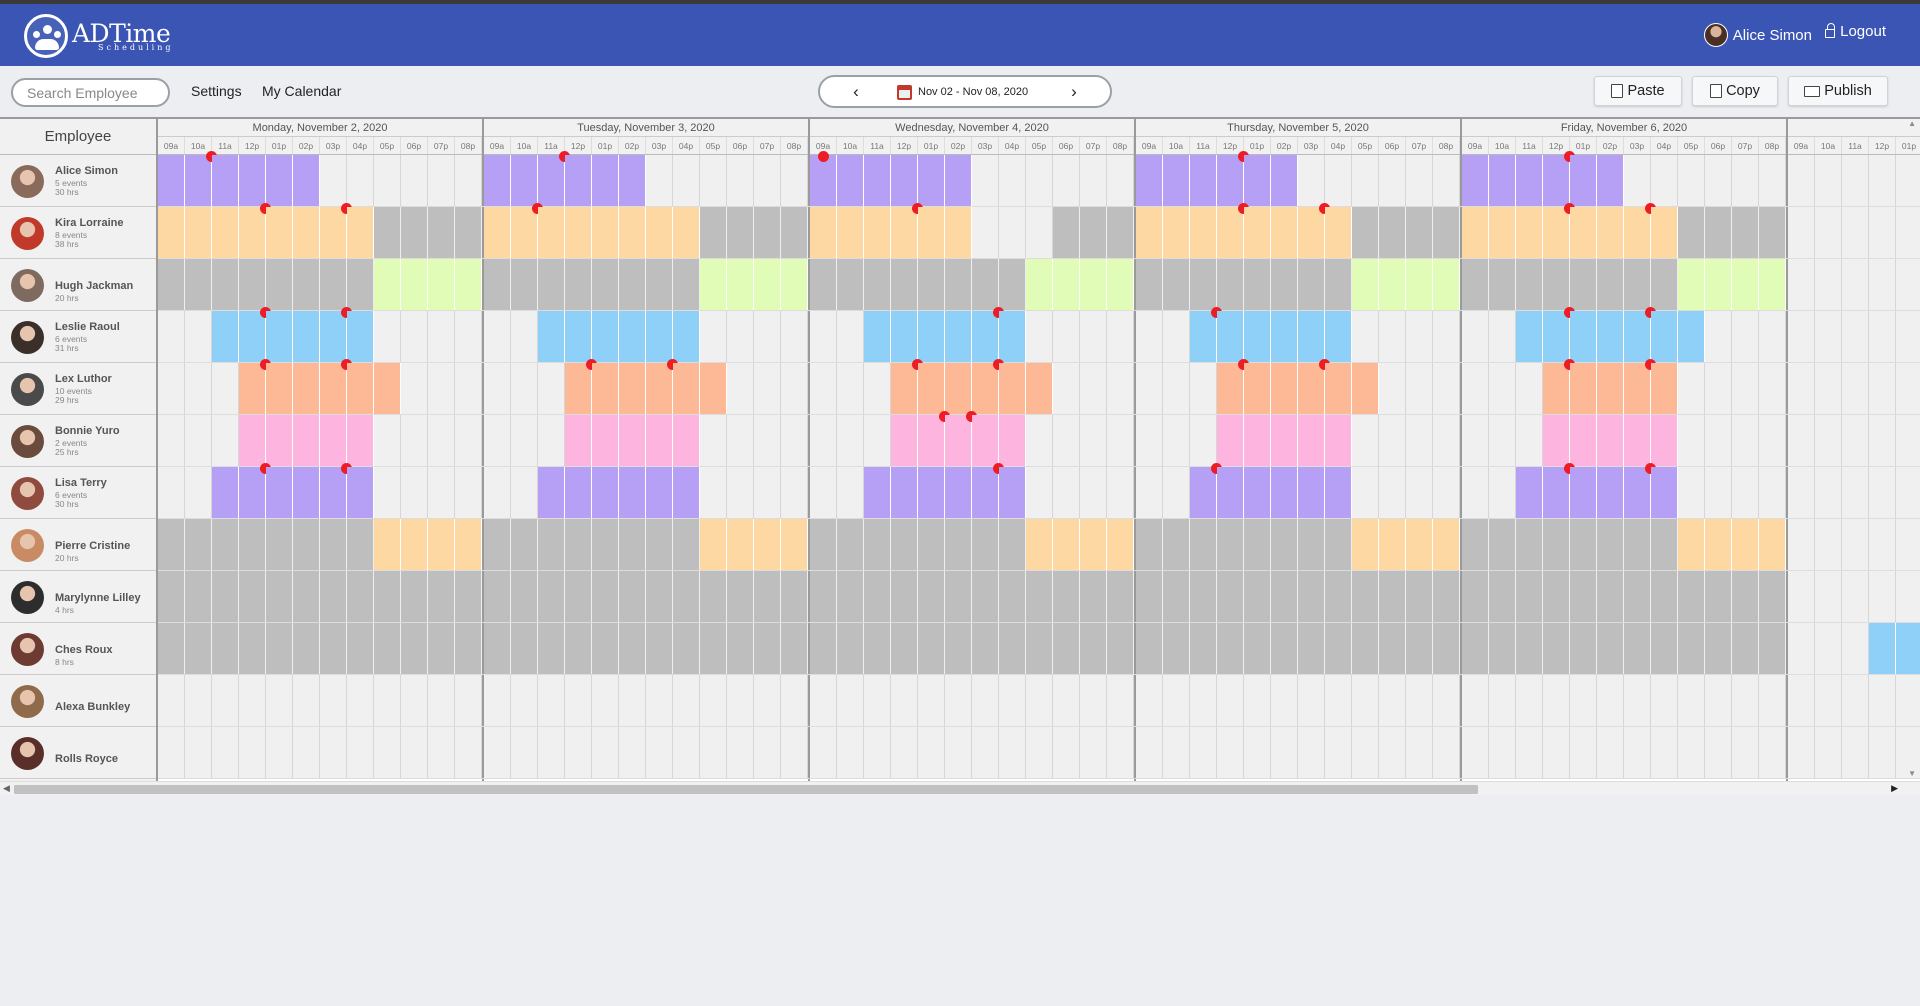 The image size is (1920, 1006). Describe the element at coordinates (1838, 91) in the screenshot. I see `publish-button: Publish` at that location.